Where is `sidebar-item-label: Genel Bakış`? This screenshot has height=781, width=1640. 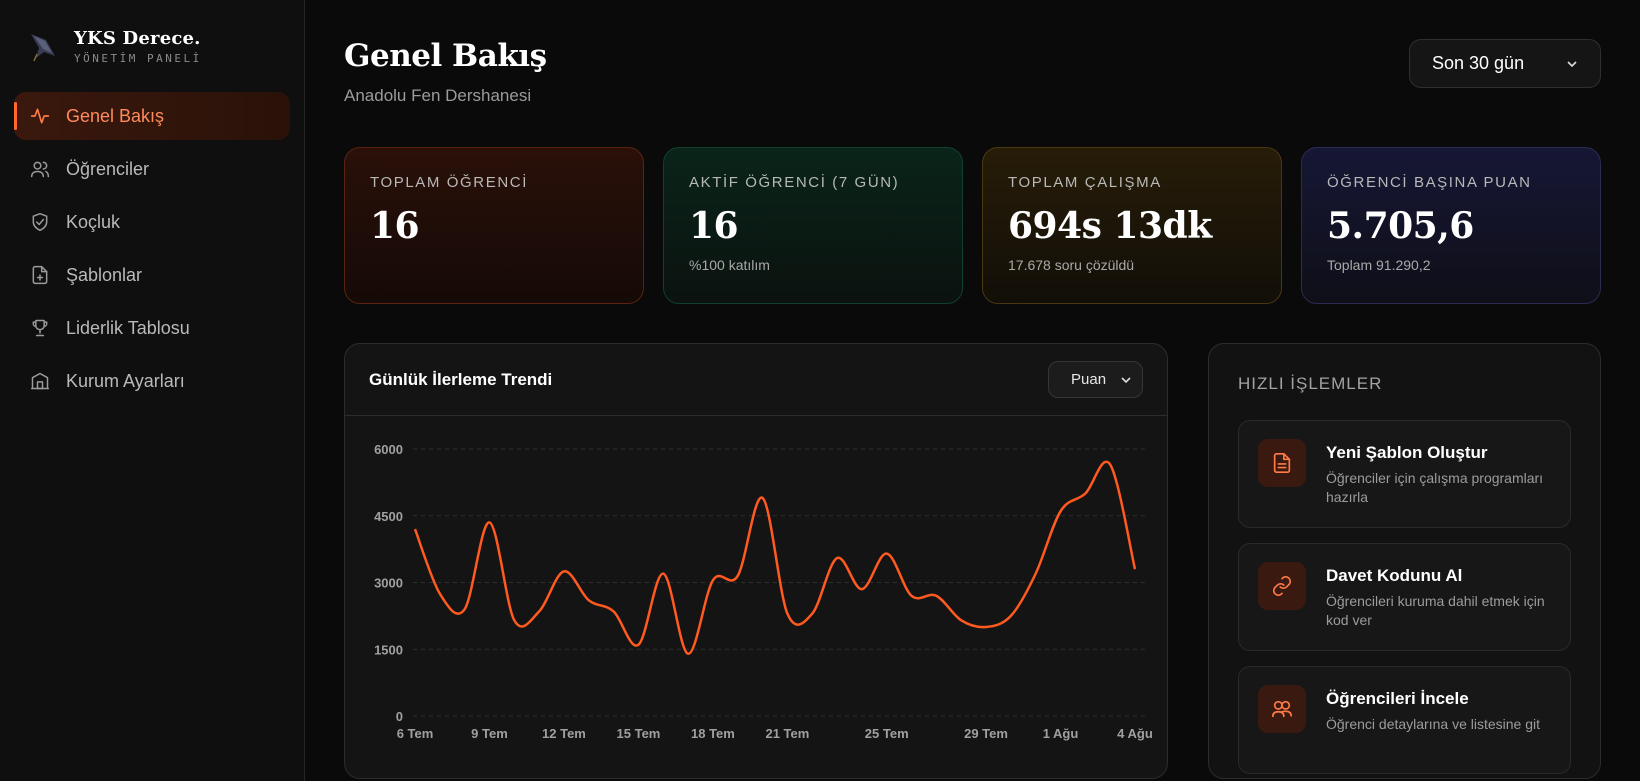 sidebar-item-label: Genel Bakış is located at coordinates (115, 115).